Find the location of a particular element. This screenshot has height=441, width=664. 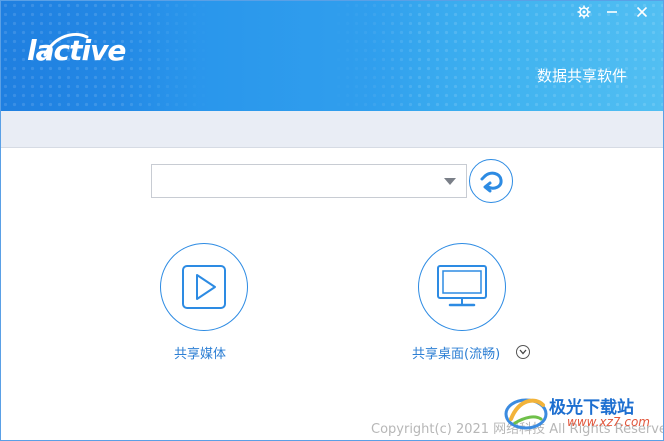

watermark-logo-icon is located at coordinates (526, 414).